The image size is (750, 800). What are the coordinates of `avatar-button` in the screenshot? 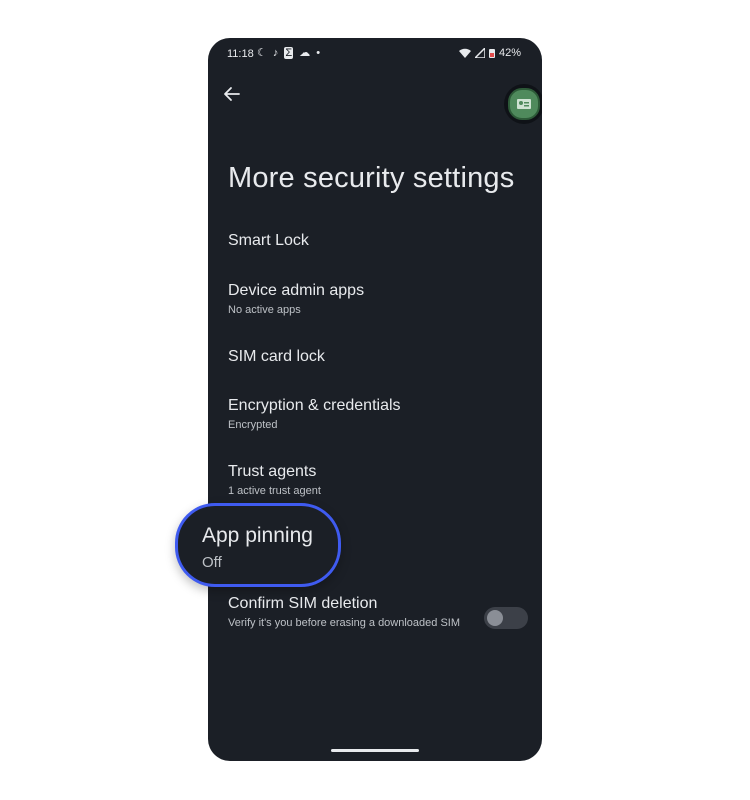 It's located at (523, 104).